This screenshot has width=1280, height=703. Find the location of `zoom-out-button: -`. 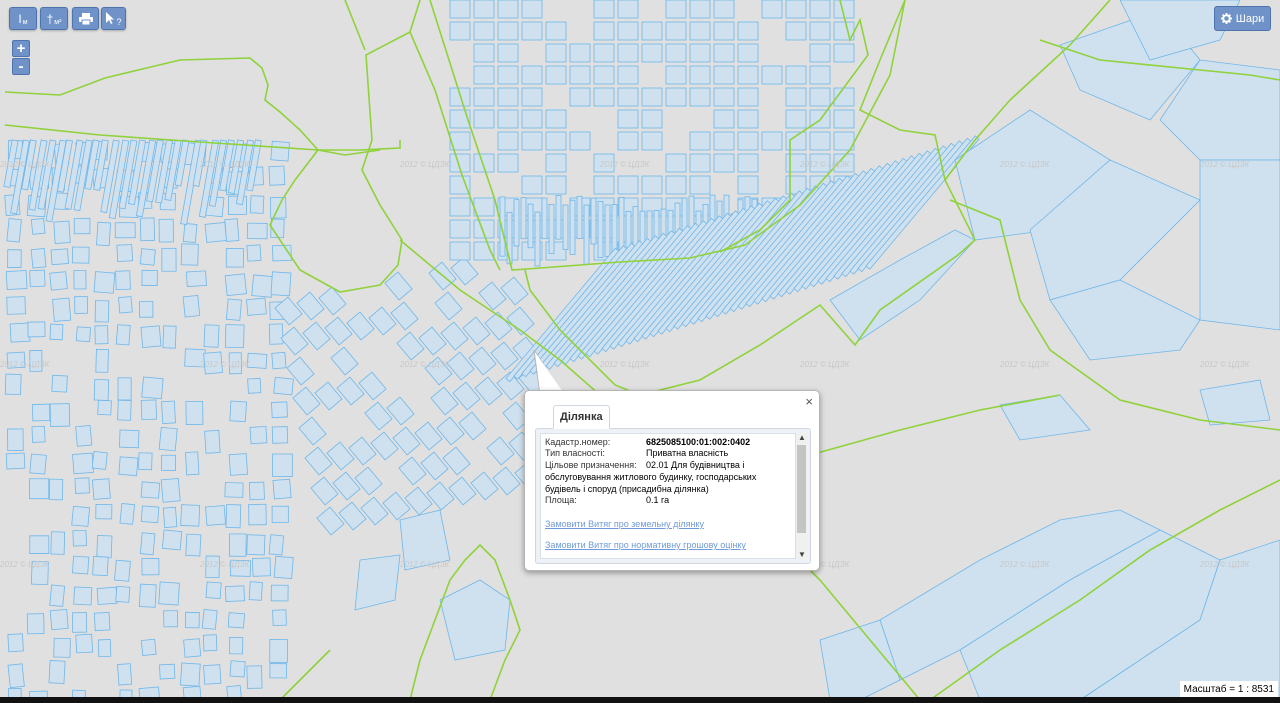

zoom-out-button: - is located at coordinates (21, 66).